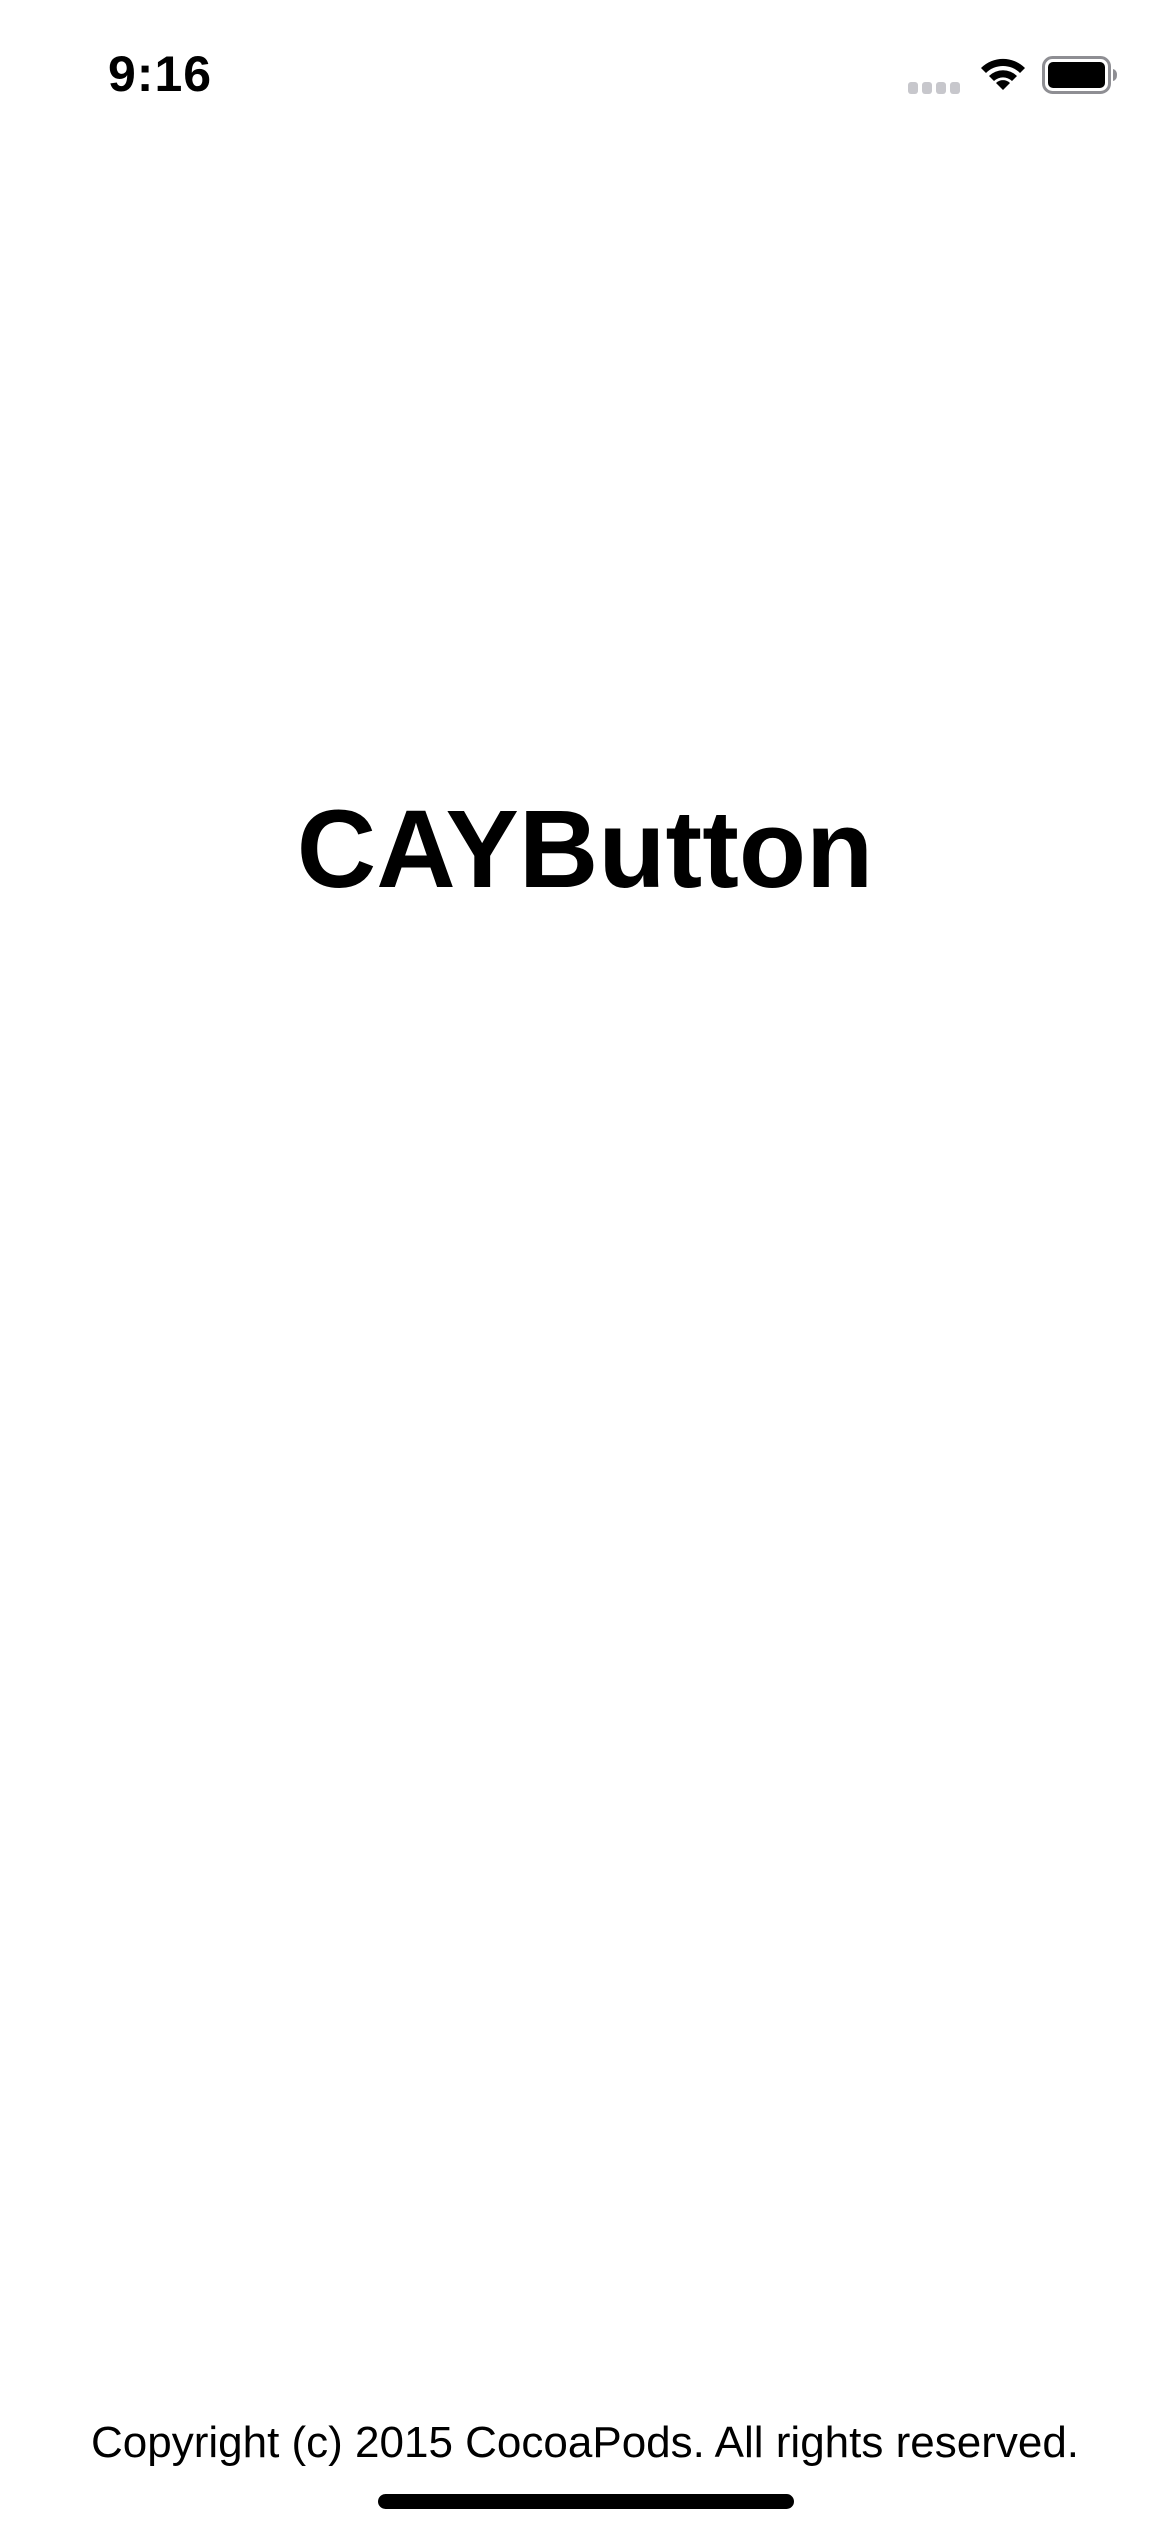 The image size is (1170, 2532). I want to click on battery-icon, so click(1079, 75).